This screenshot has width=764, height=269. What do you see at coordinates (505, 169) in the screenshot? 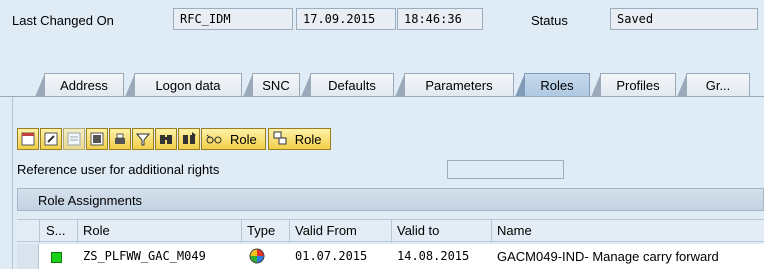
I see `reference-user-input` at bounding box center [505, 169].